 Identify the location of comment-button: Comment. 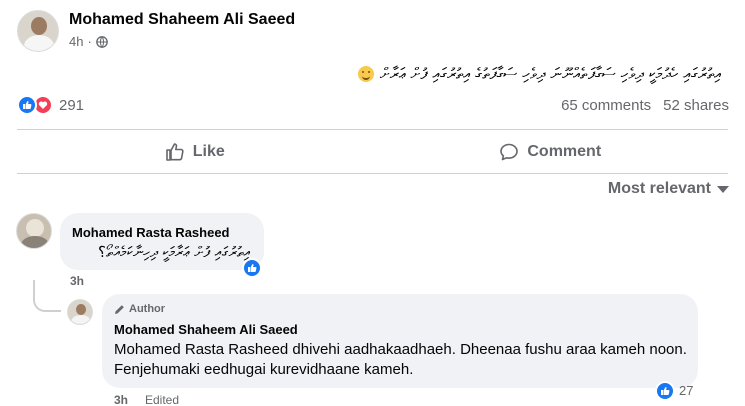
(551, 152).